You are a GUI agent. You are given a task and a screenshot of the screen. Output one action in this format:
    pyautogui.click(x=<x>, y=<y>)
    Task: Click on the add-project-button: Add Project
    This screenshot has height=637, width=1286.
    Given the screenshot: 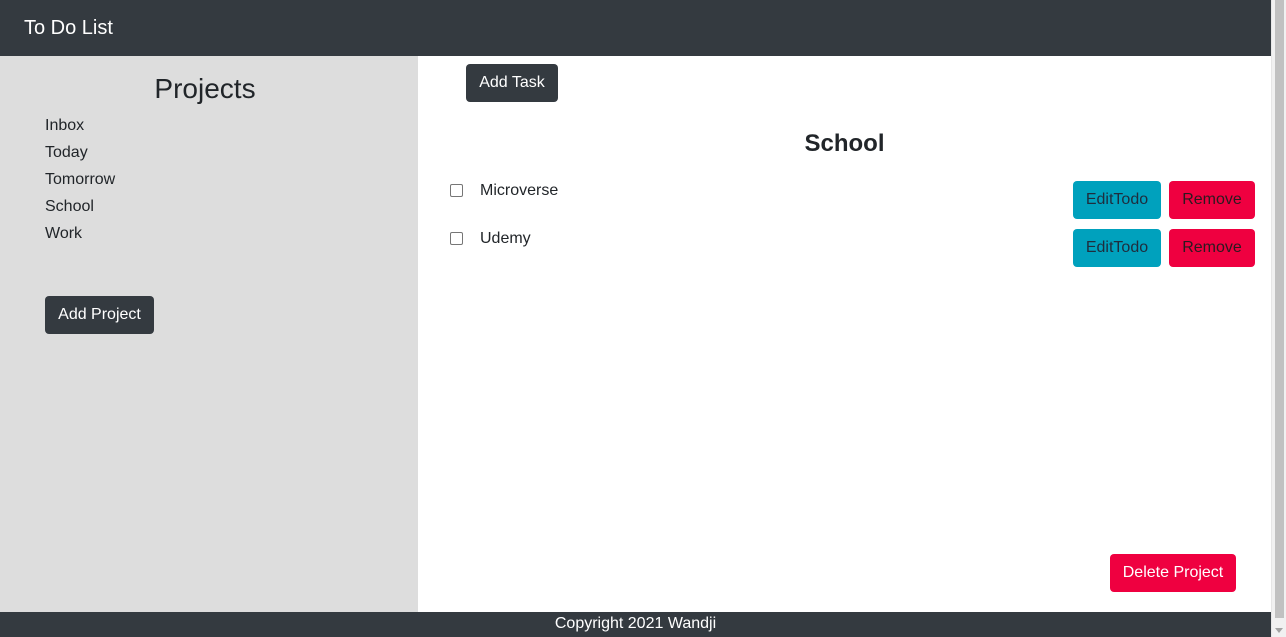 What is the action you would take?
    pyautogui.click(x=99, y=315)
    